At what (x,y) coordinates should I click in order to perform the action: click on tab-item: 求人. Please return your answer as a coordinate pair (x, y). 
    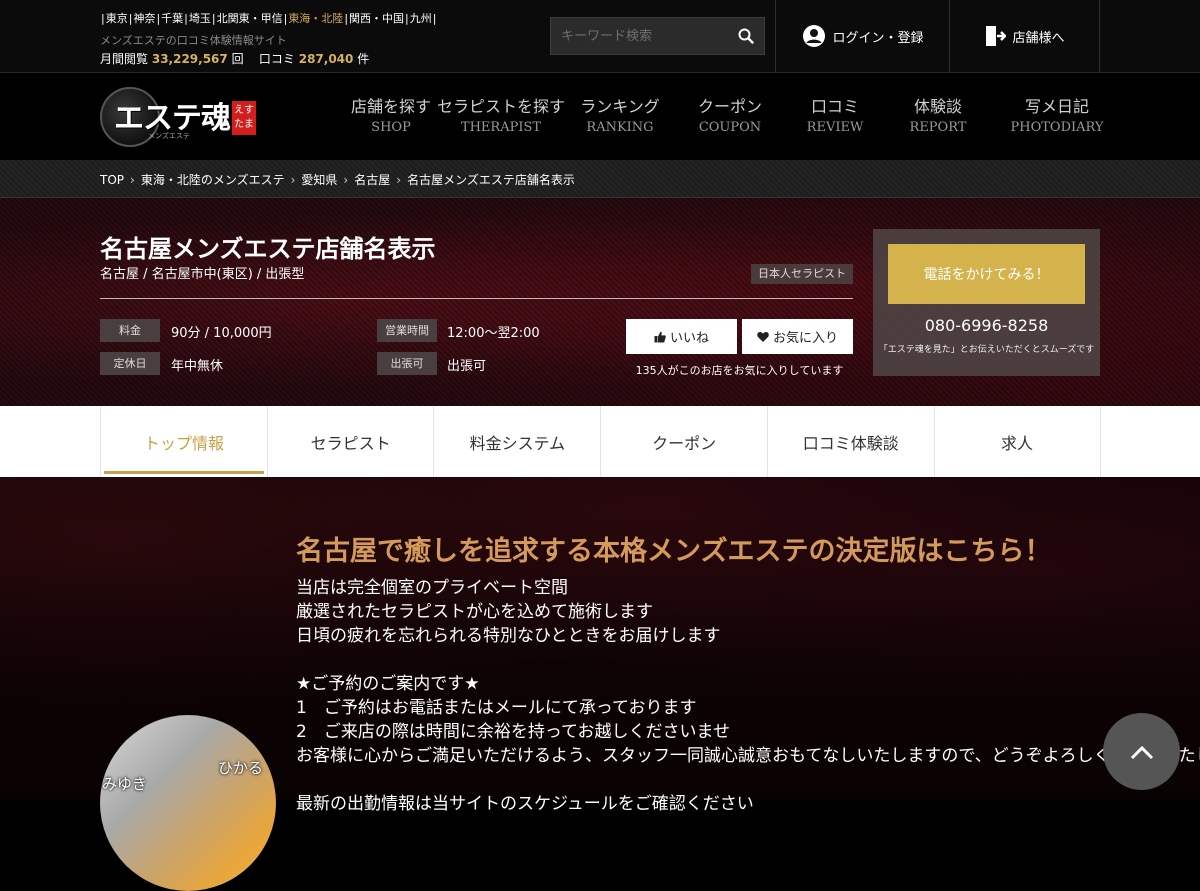
    Looking at the image, I should click on (1017, 441).